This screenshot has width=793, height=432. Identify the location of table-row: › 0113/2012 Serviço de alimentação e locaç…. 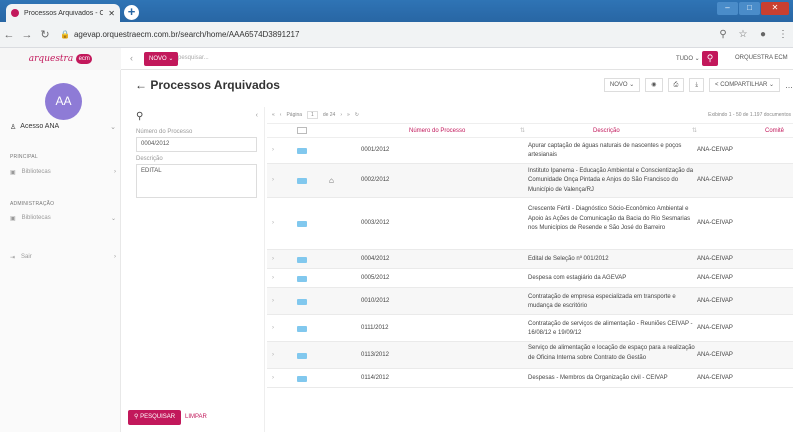
(530, 355).